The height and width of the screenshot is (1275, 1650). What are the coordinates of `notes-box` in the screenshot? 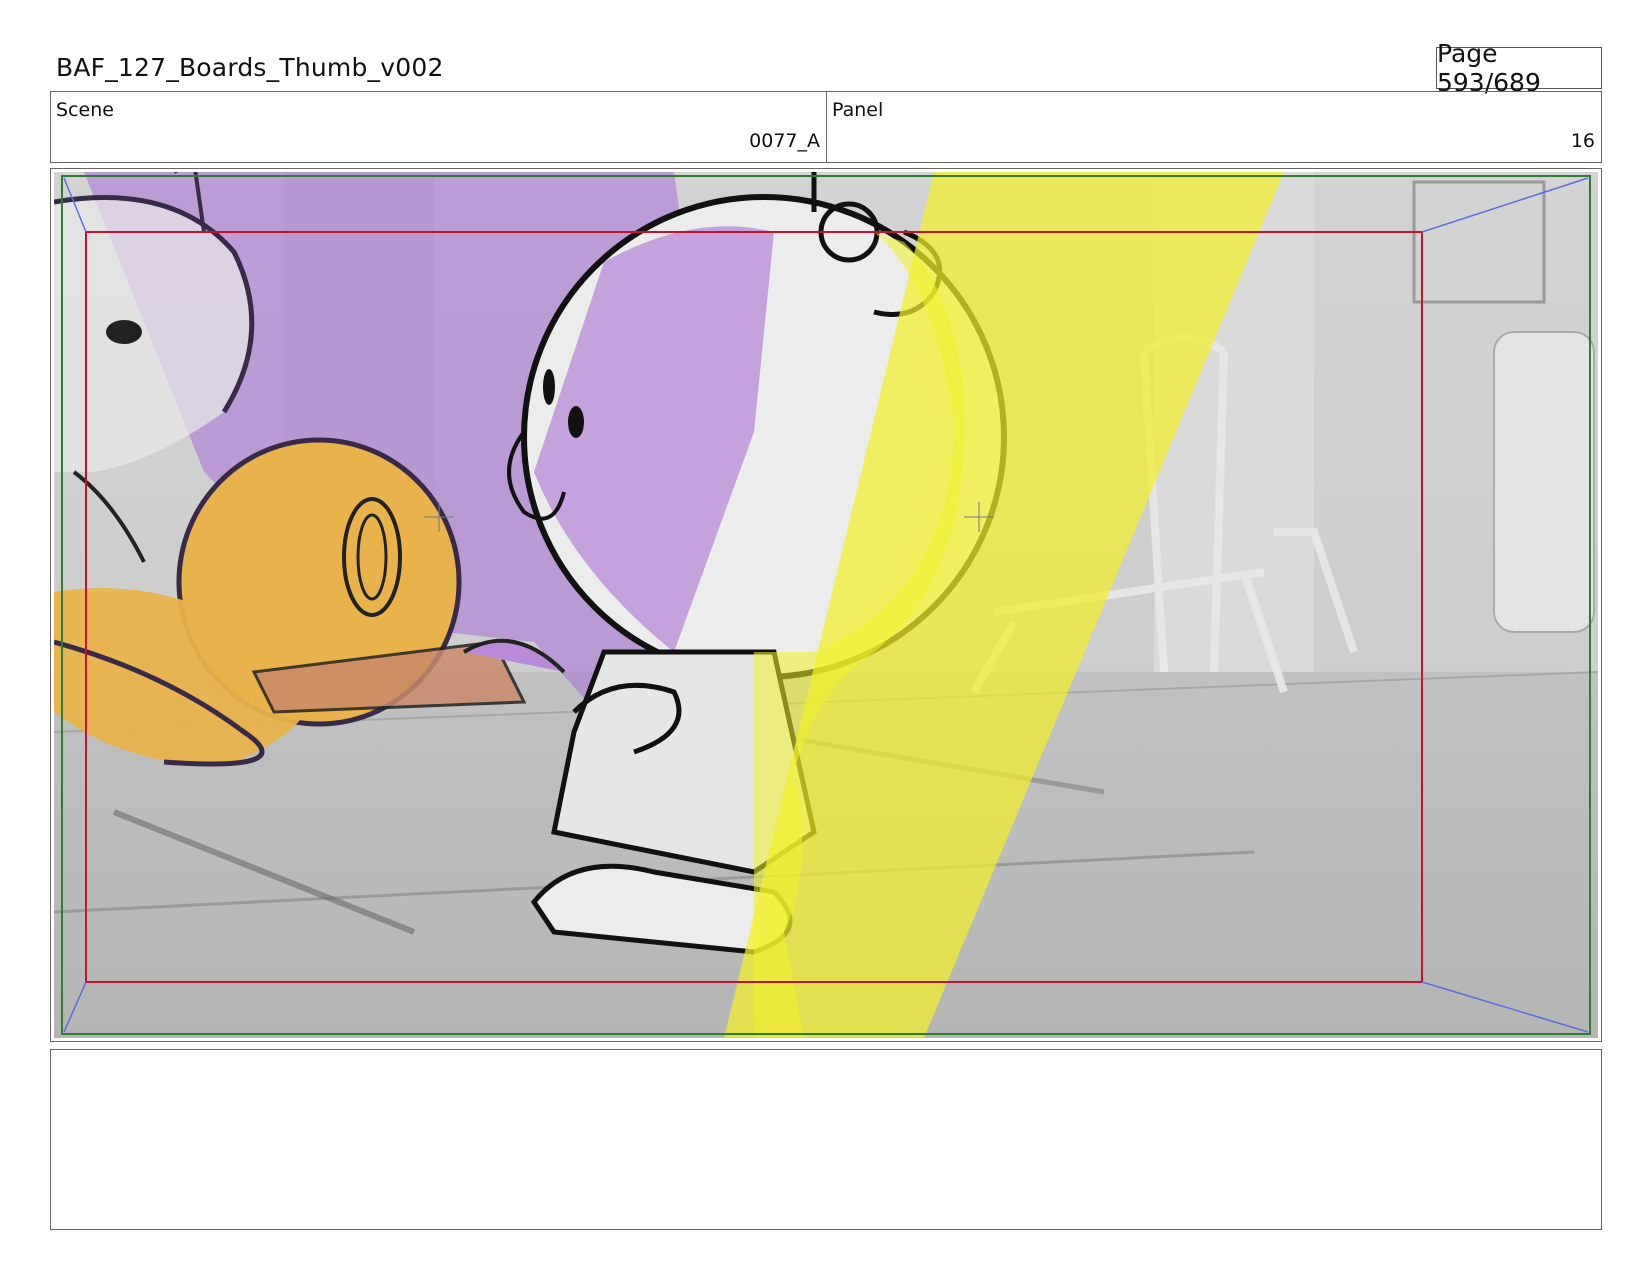 It's located at (826, 1139).